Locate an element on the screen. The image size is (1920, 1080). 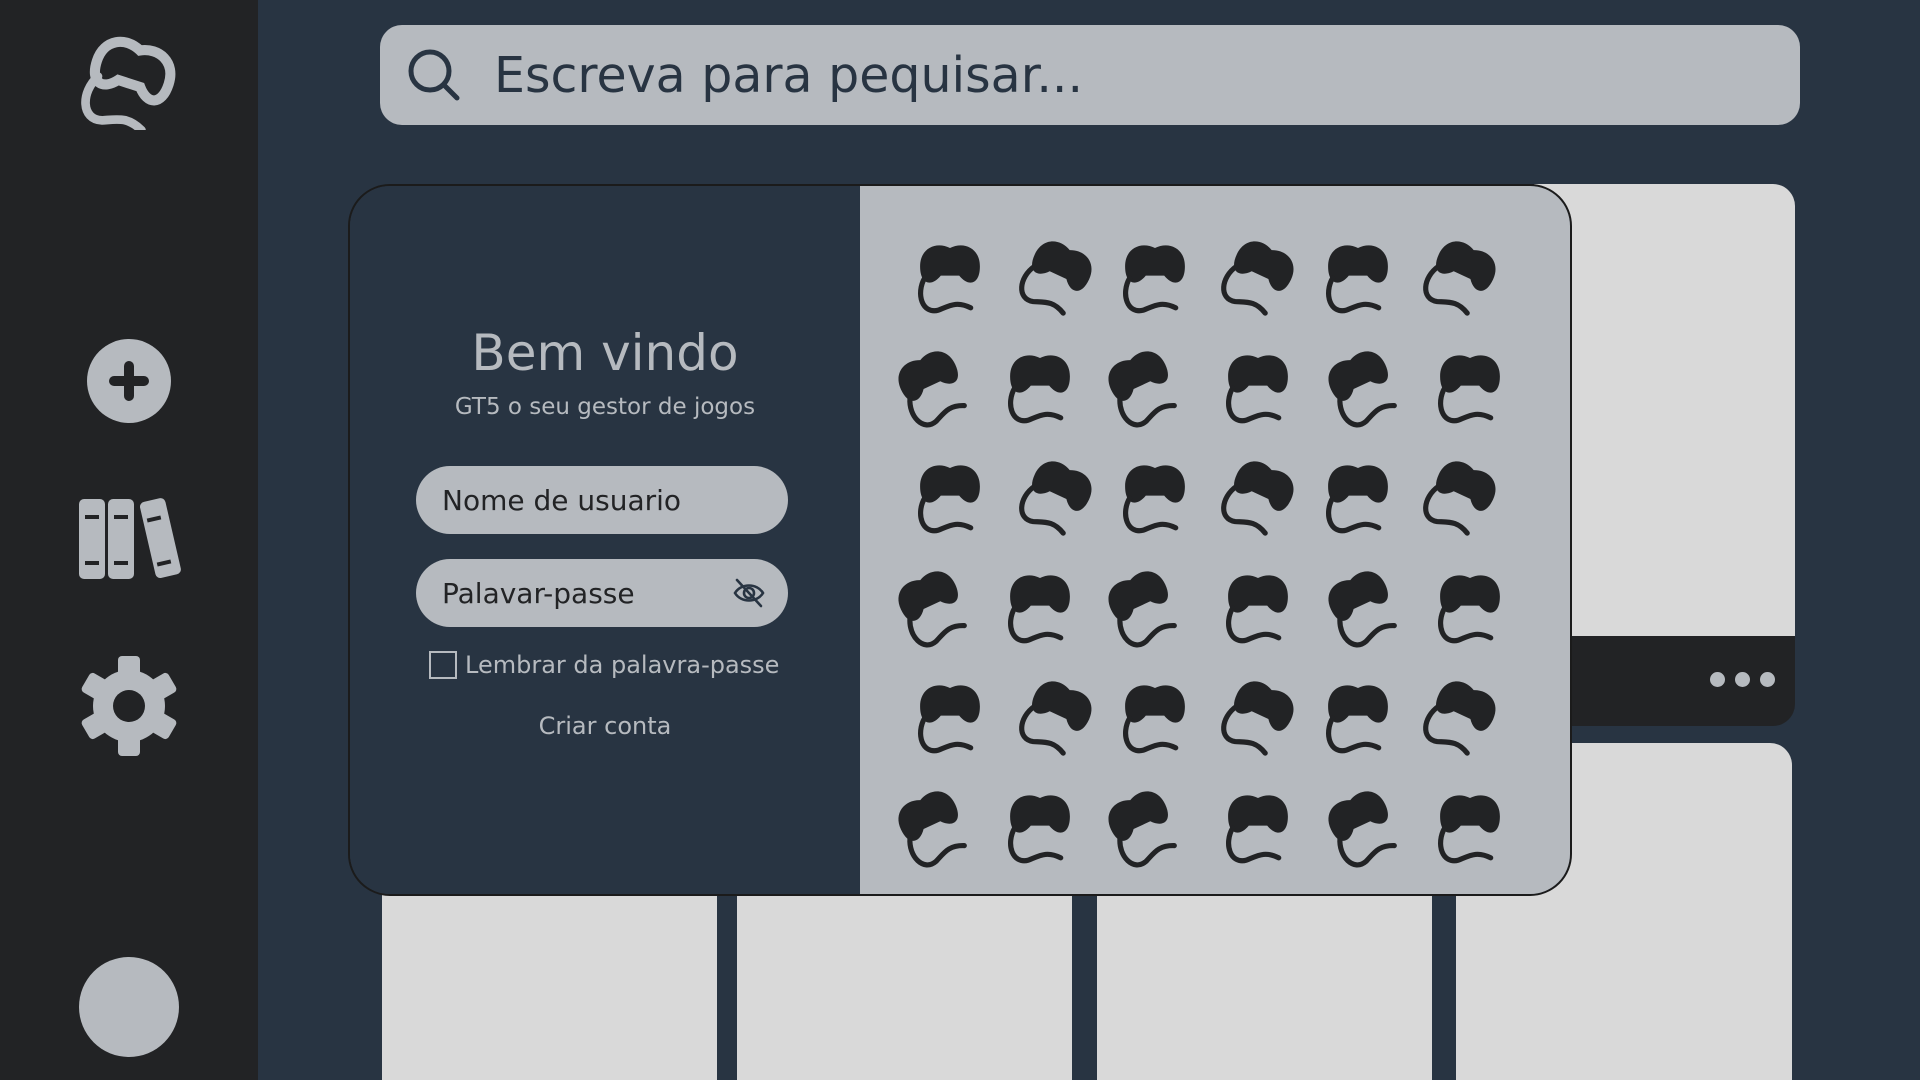
plus-icon is located at coordinates (129, 381).